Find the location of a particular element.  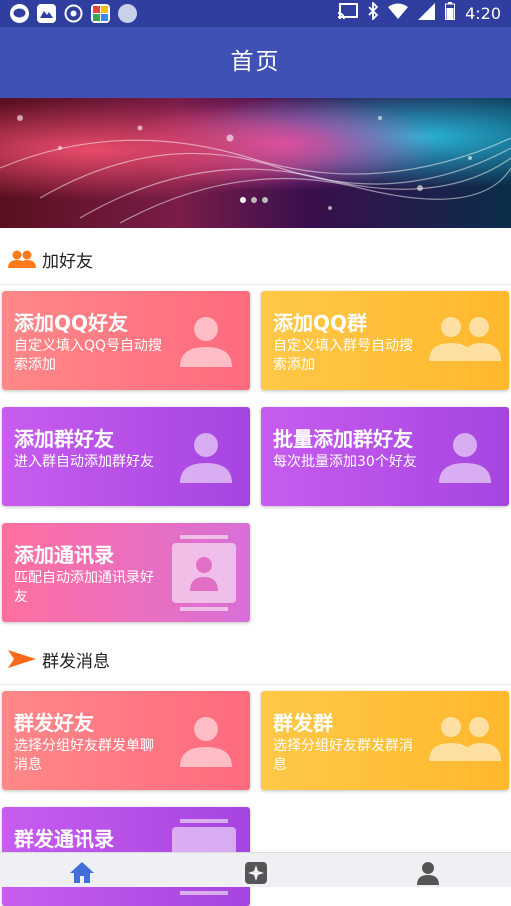

add-group-friend-card: 添加群好友 进入群自动添加群好友 is located at coordinates (126, 456).